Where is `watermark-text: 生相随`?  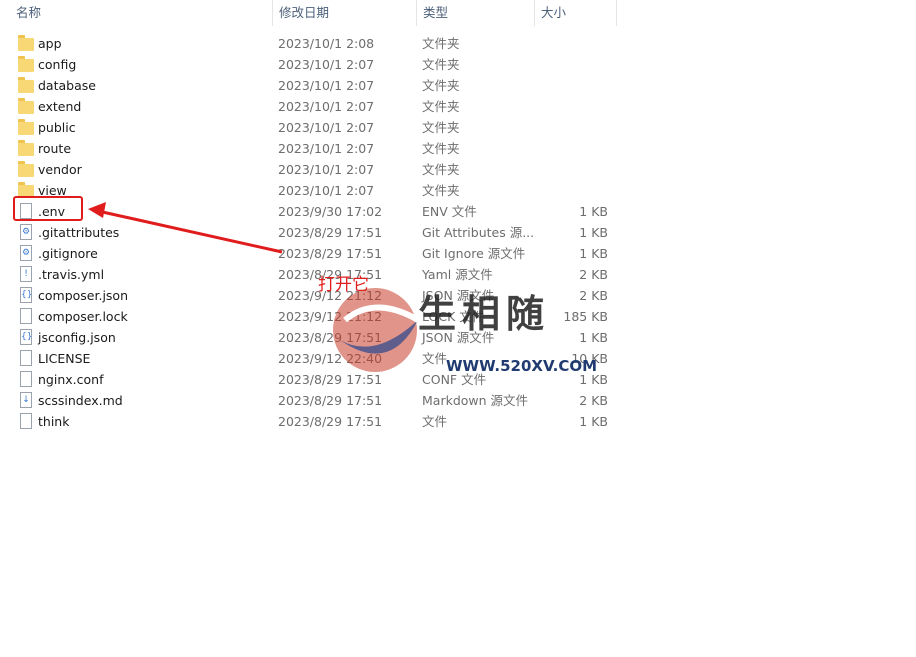
watermark-text: 生相随 is located at coordinates (484, 313).